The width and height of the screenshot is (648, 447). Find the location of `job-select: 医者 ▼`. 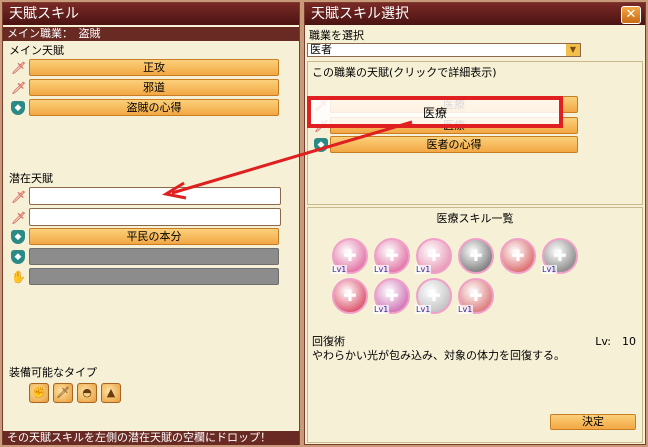

job-select: 医者 ▼ is located at coordinates (444, 50).